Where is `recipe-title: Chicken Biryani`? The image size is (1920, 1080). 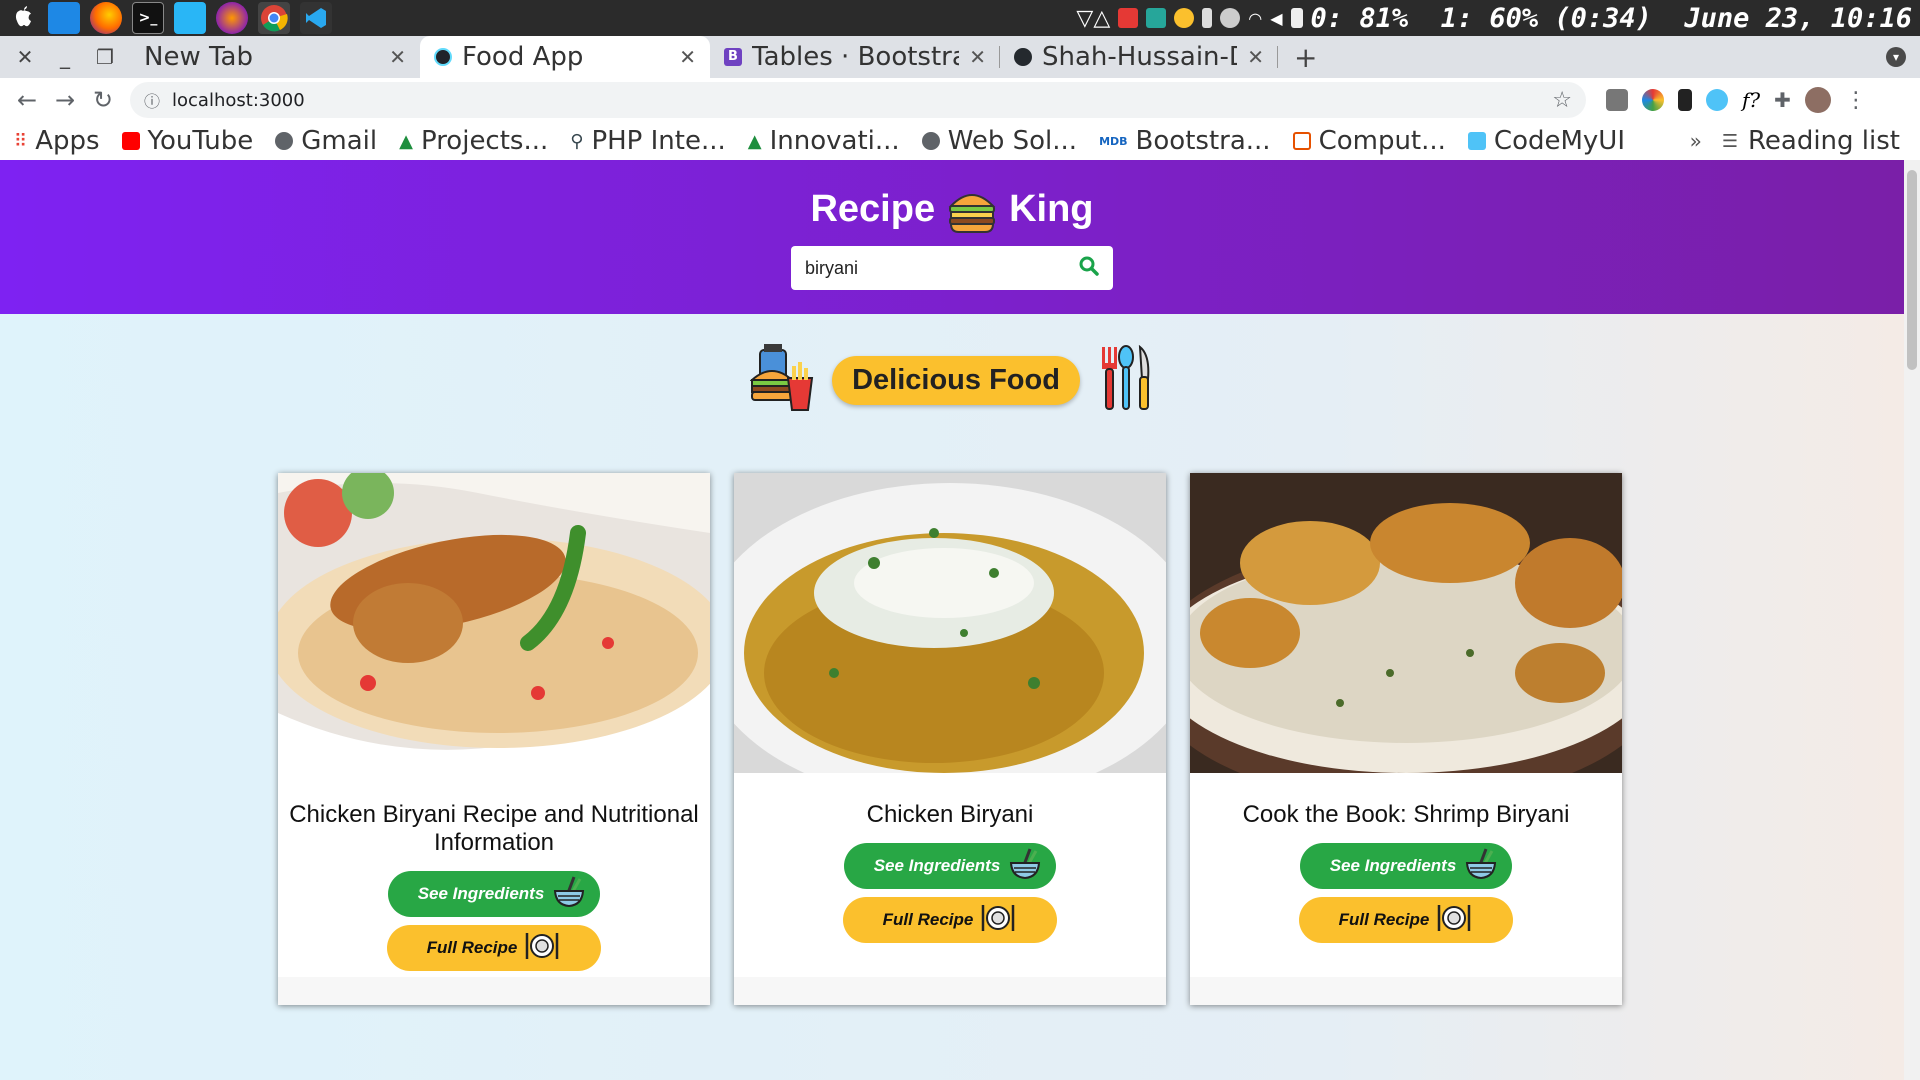
recipe-title: Chicken Biryani is located at coordinates (950, 814).